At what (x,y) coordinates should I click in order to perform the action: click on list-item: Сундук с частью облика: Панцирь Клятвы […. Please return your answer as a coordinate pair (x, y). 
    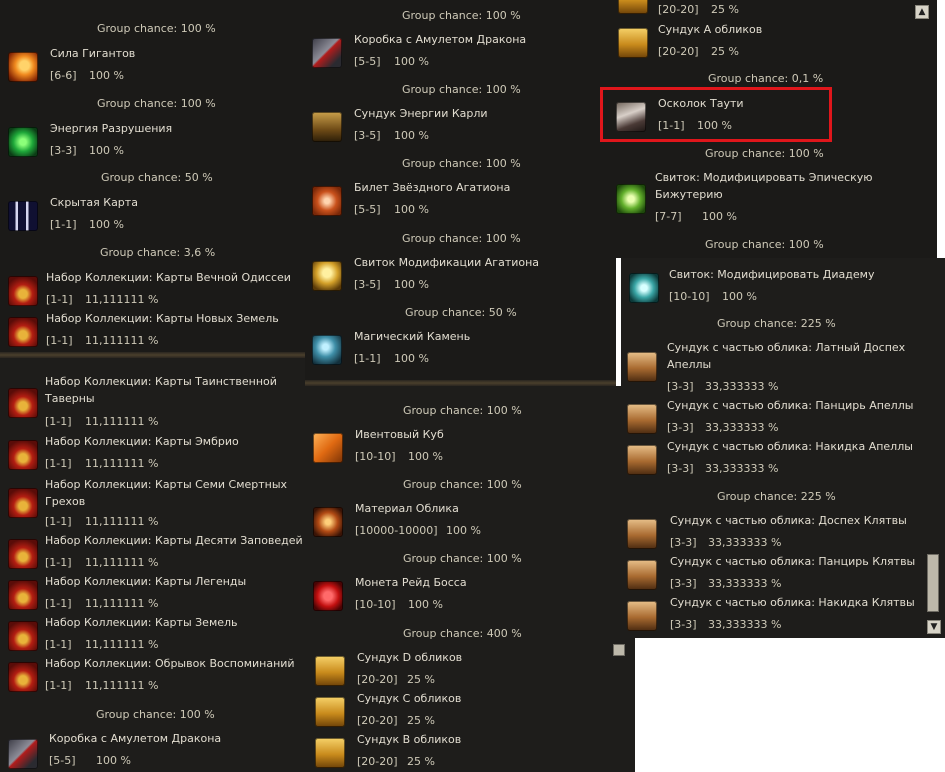
    Looking at the image, I should click on (782, 575).